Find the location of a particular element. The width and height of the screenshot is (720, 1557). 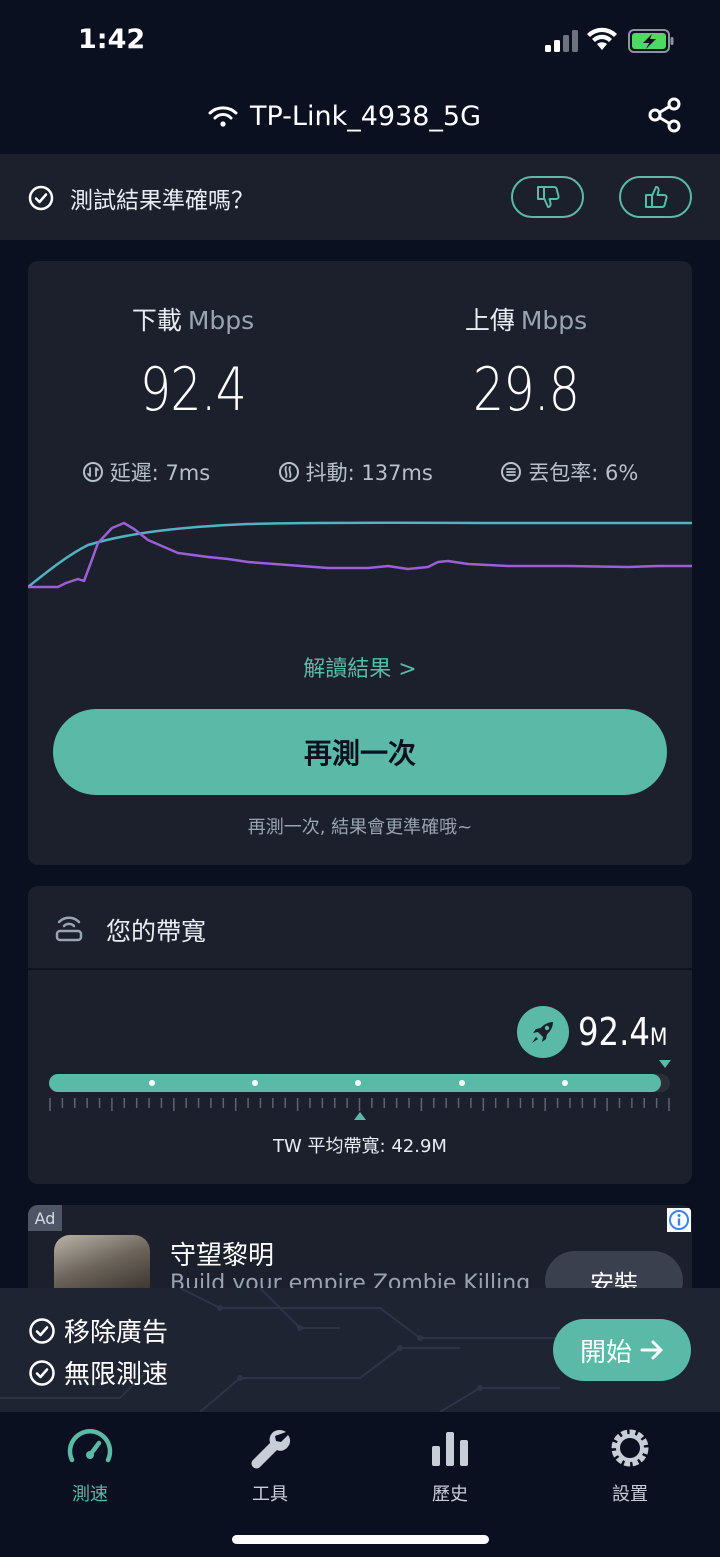

thumbs-up-button is located at coordinates (655, 197).